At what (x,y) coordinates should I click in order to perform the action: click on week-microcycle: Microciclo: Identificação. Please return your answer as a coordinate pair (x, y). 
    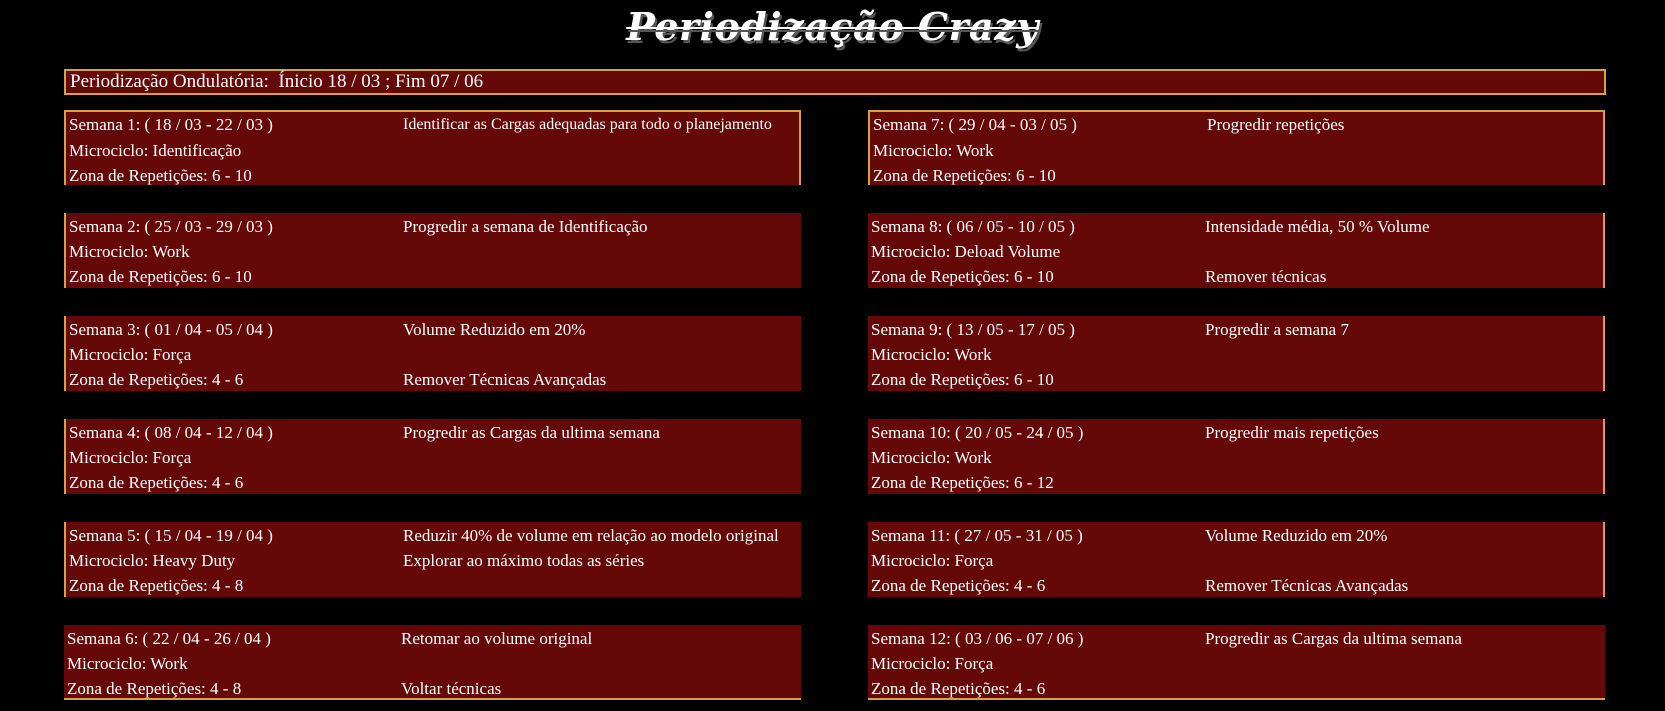
    Looking at the image, I should click on (155, 150).